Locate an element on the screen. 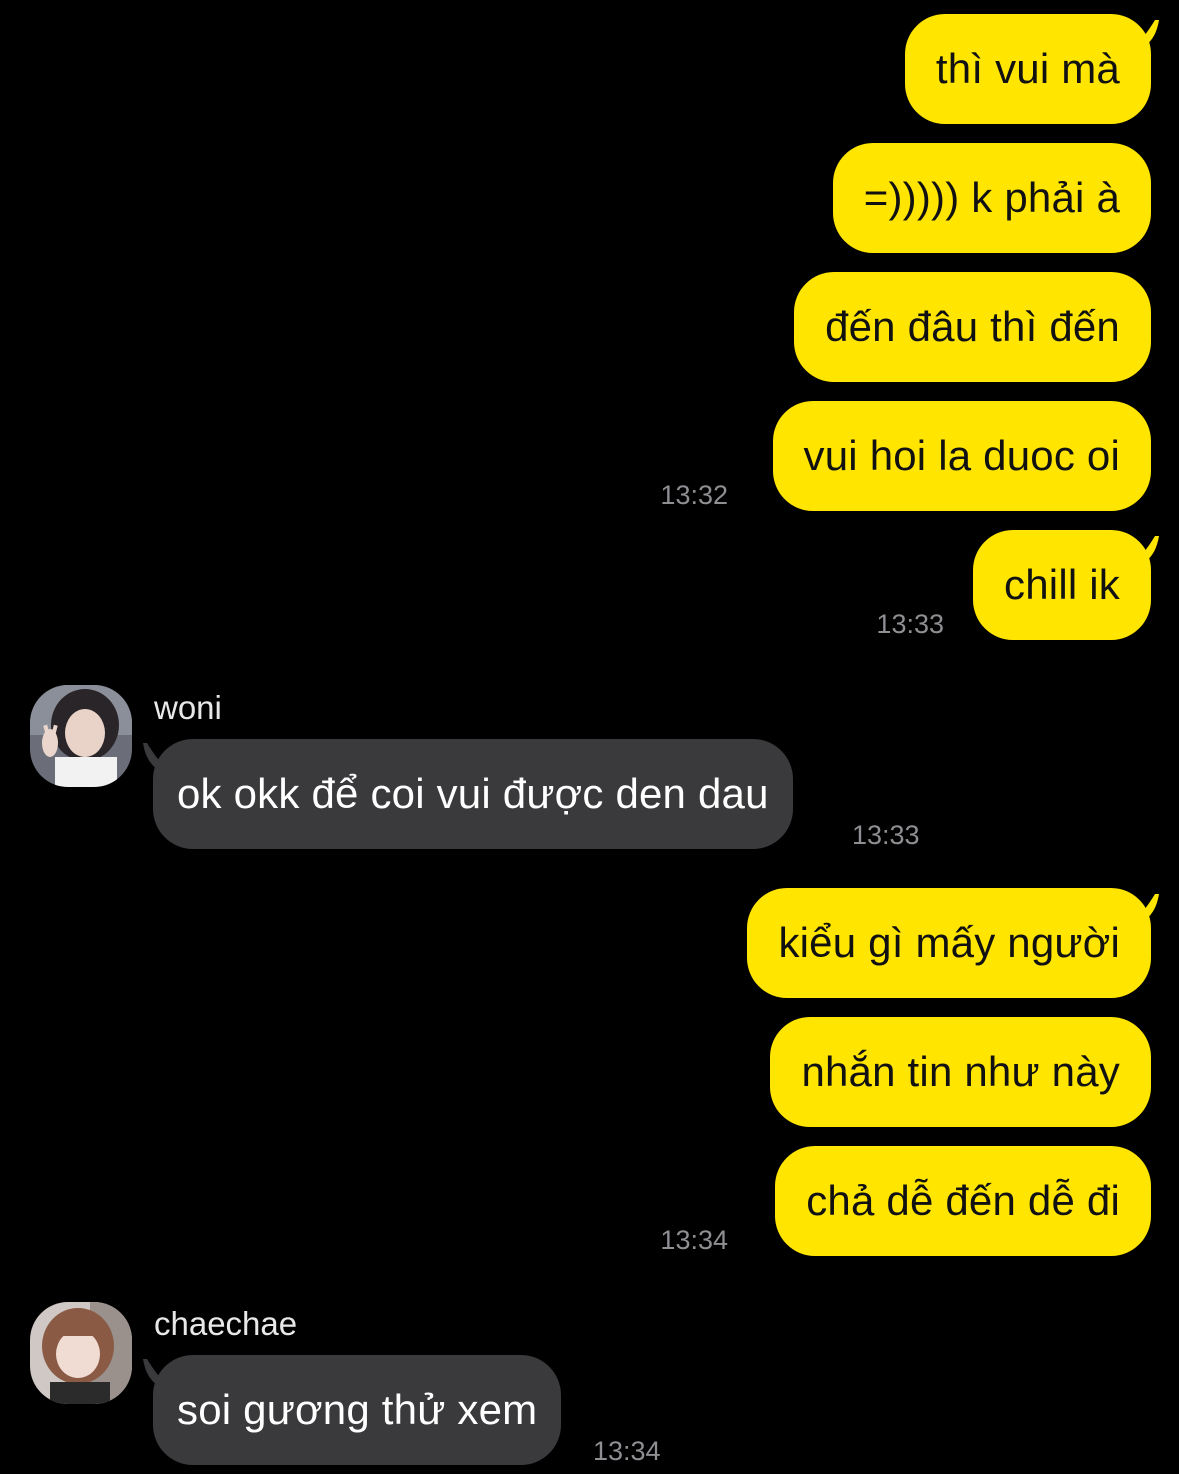  my-message-bubble: vui hoi la duoc oi is located at coordinates (961, 456).